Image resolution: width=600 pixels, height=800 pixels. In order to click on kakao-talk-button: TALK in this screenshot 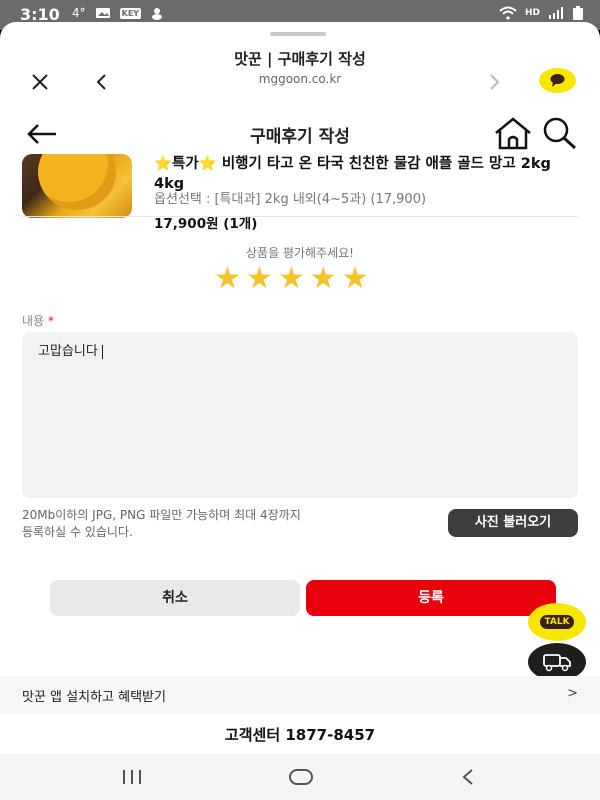, I will do `click(557, 622)`.